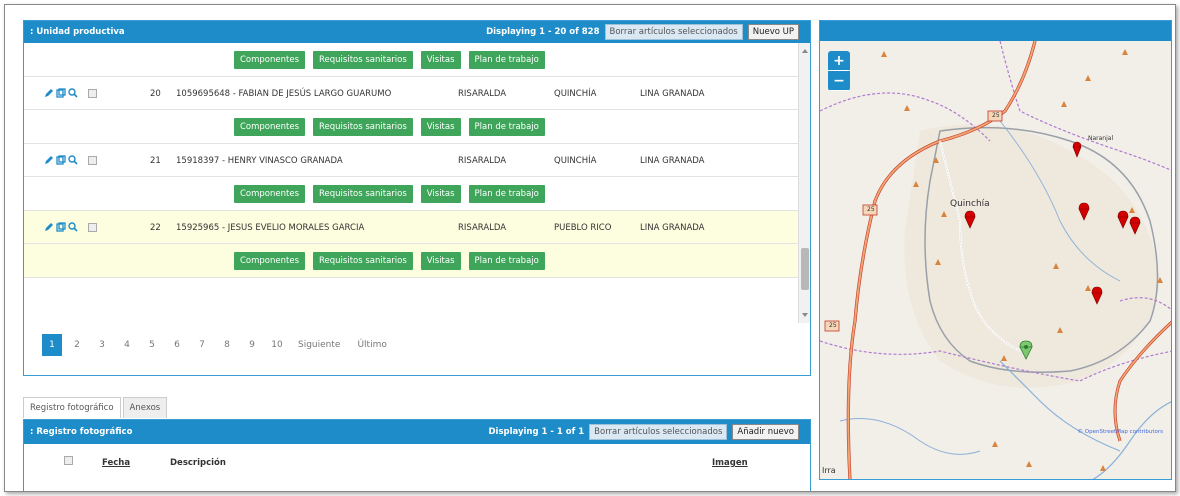  Describe the element at coordinates (68, 460) in the screenshot. I see `select-all-checkbox` at that location.